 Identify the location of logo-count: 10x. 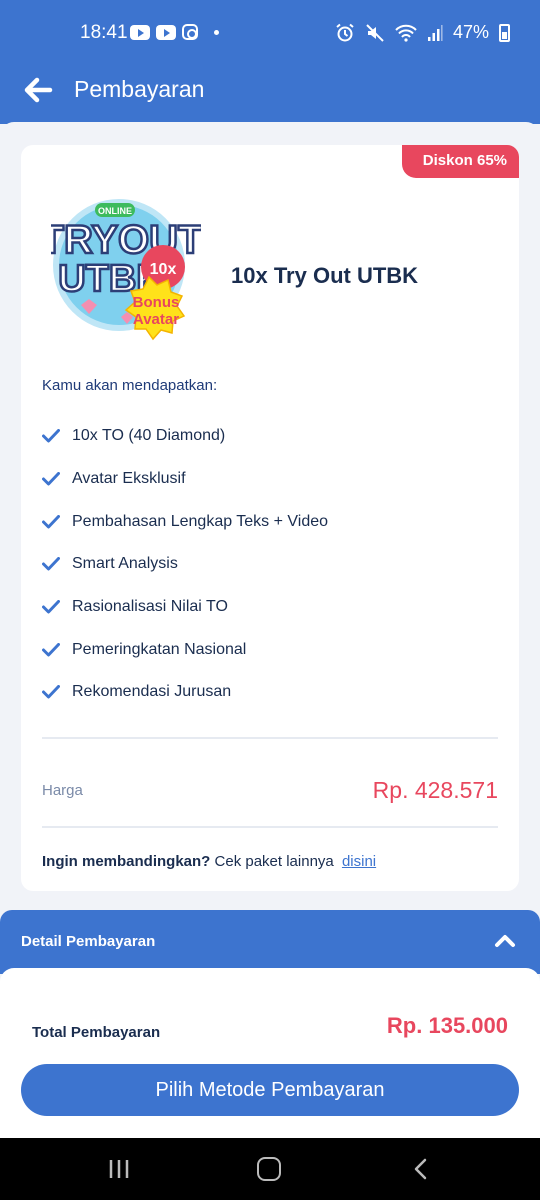
(163, 269).